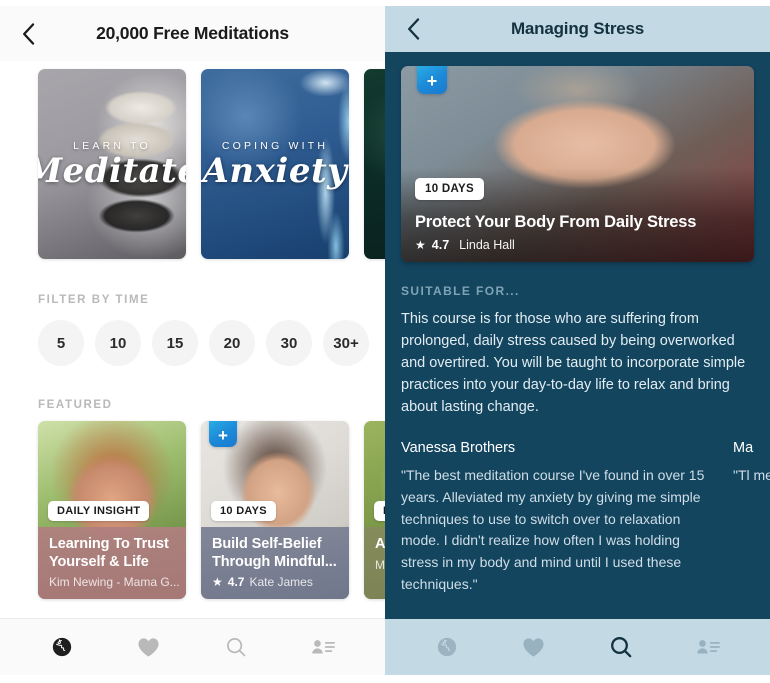  I want to click on time-chip-20: 20, so click(232, 343).